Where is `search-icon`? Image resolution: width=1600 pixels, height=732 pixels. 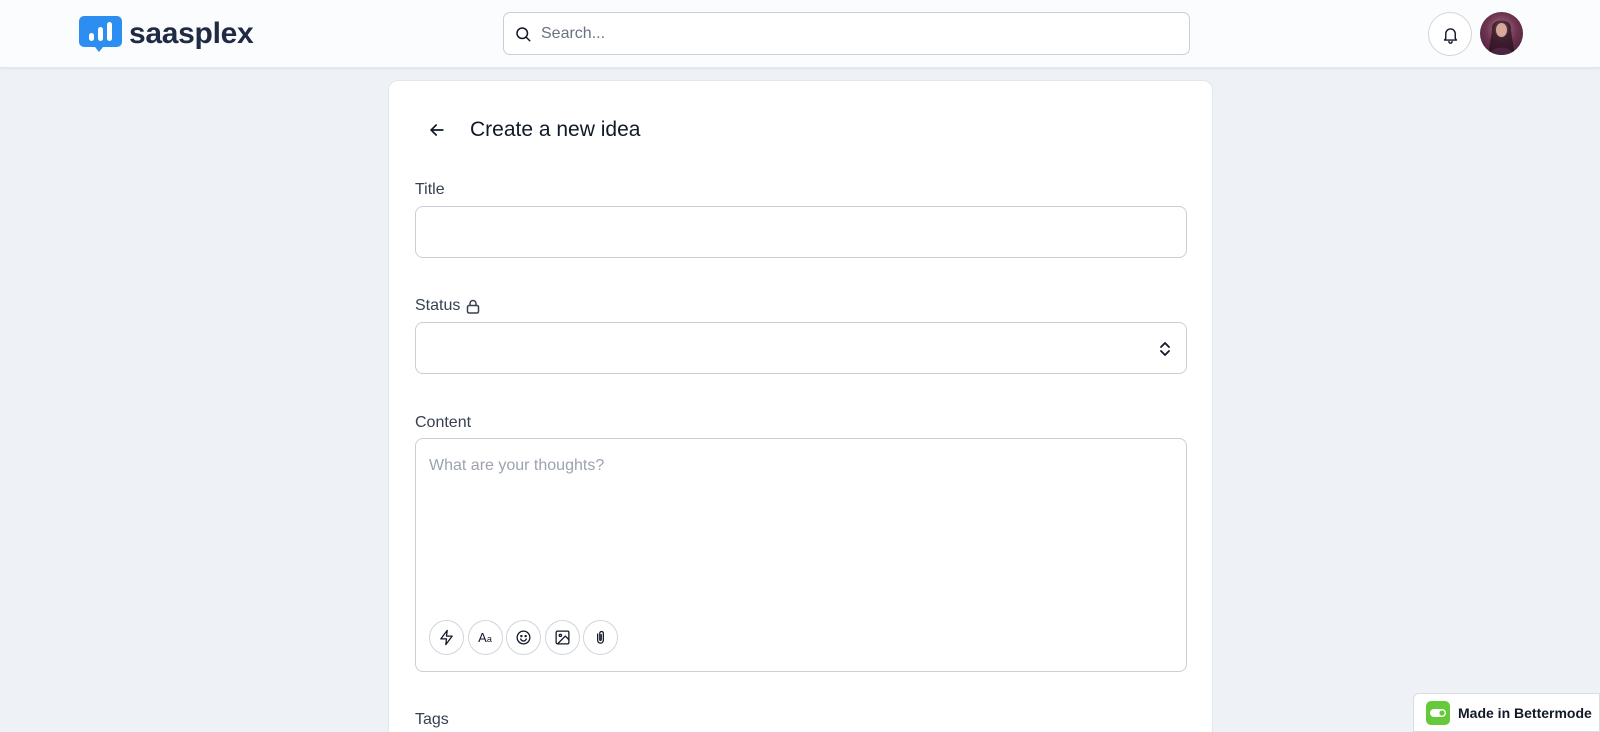
search-icon is located at coordinates (523, 33).